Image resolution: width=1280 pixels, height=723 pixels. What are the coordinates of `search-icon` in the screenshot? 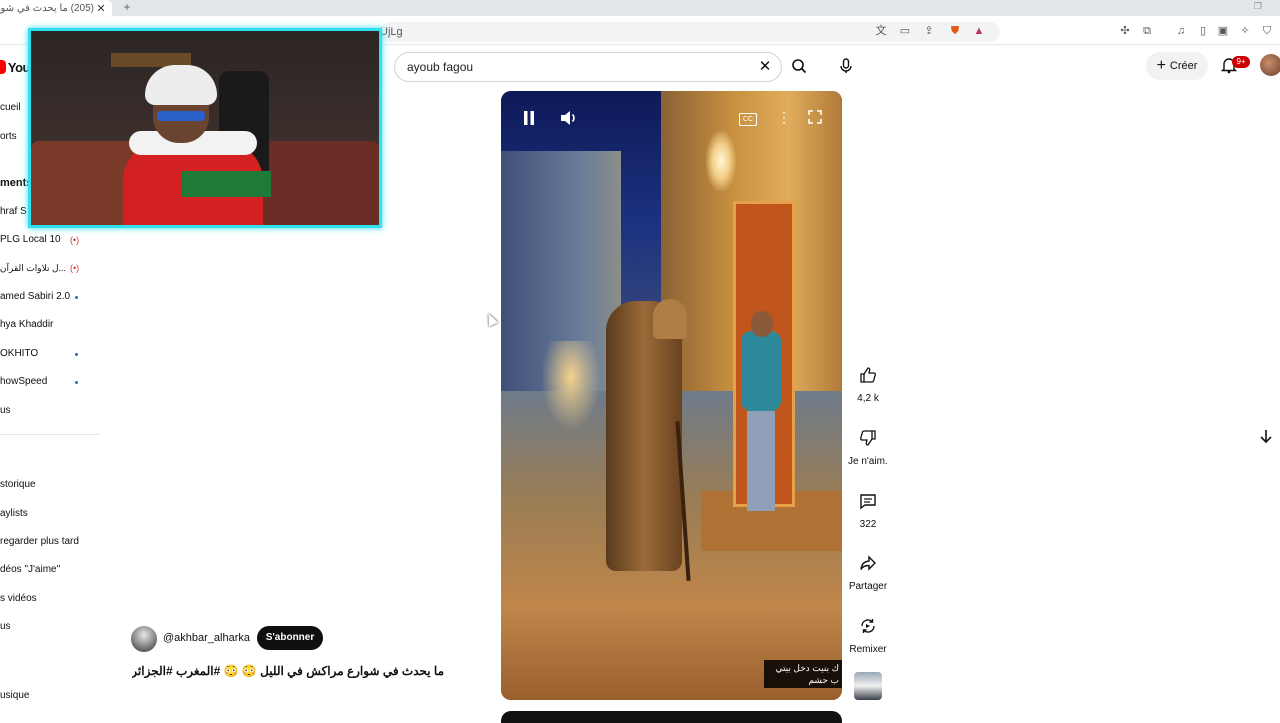 It's located at (799, 66).